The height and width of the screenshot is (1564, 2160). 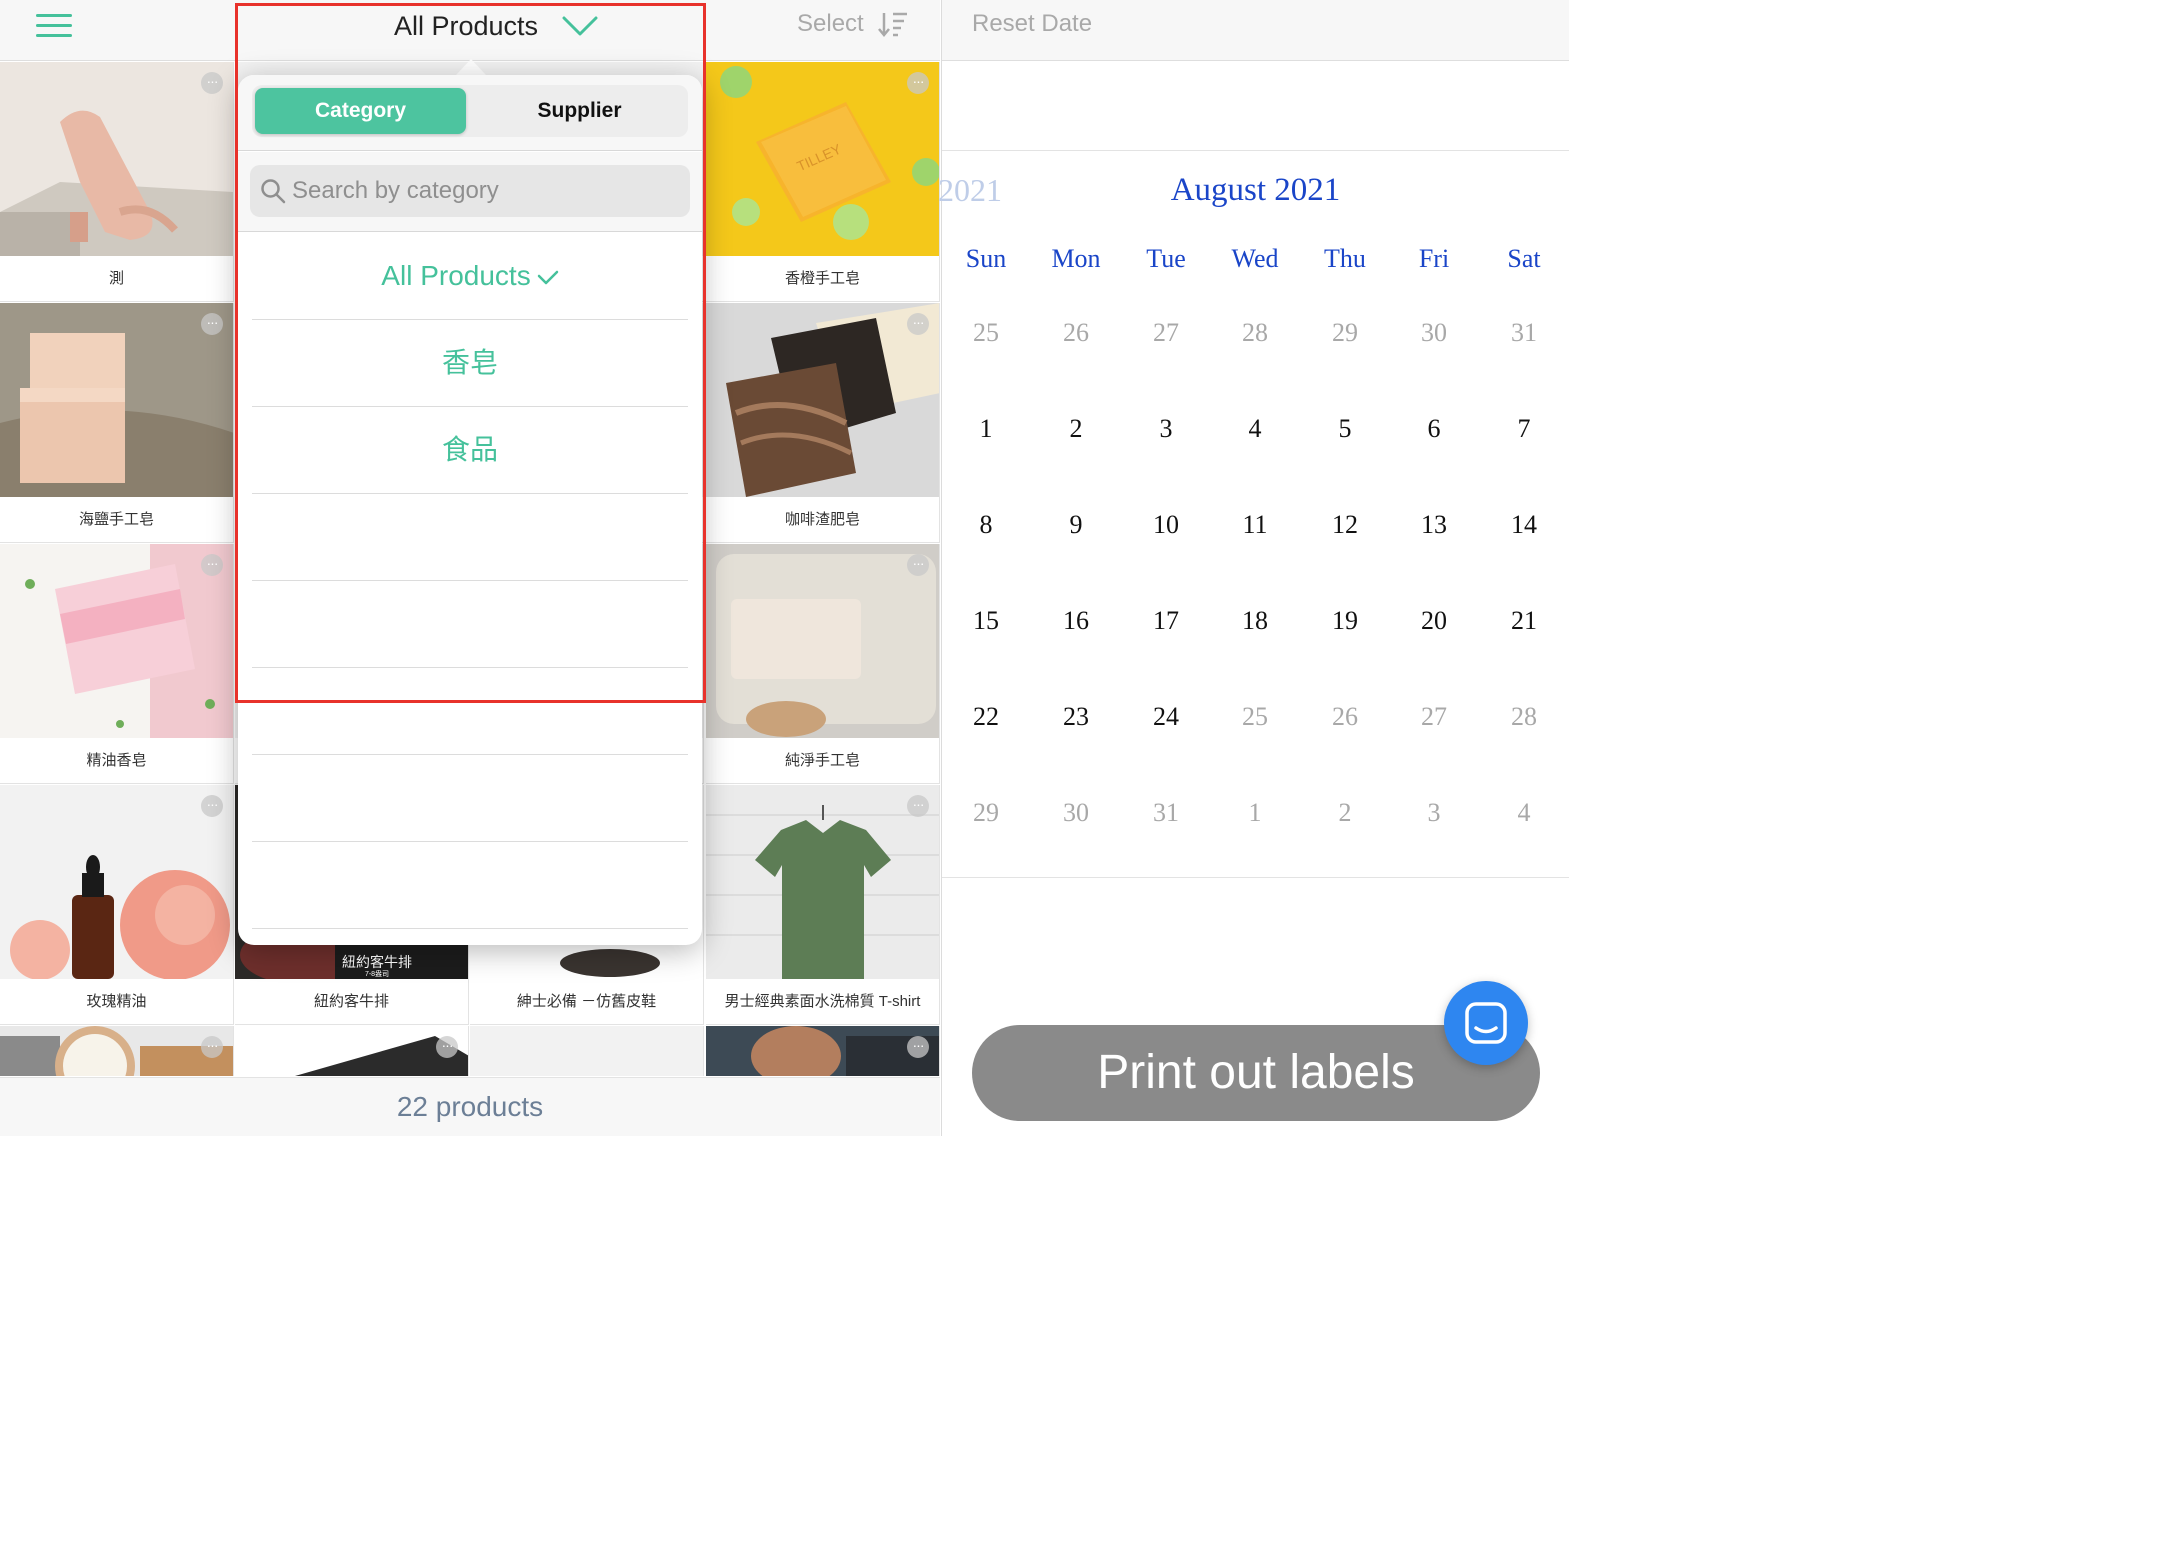 I want to click on tab-supplier: Supplier, so click(x=579, y=111).